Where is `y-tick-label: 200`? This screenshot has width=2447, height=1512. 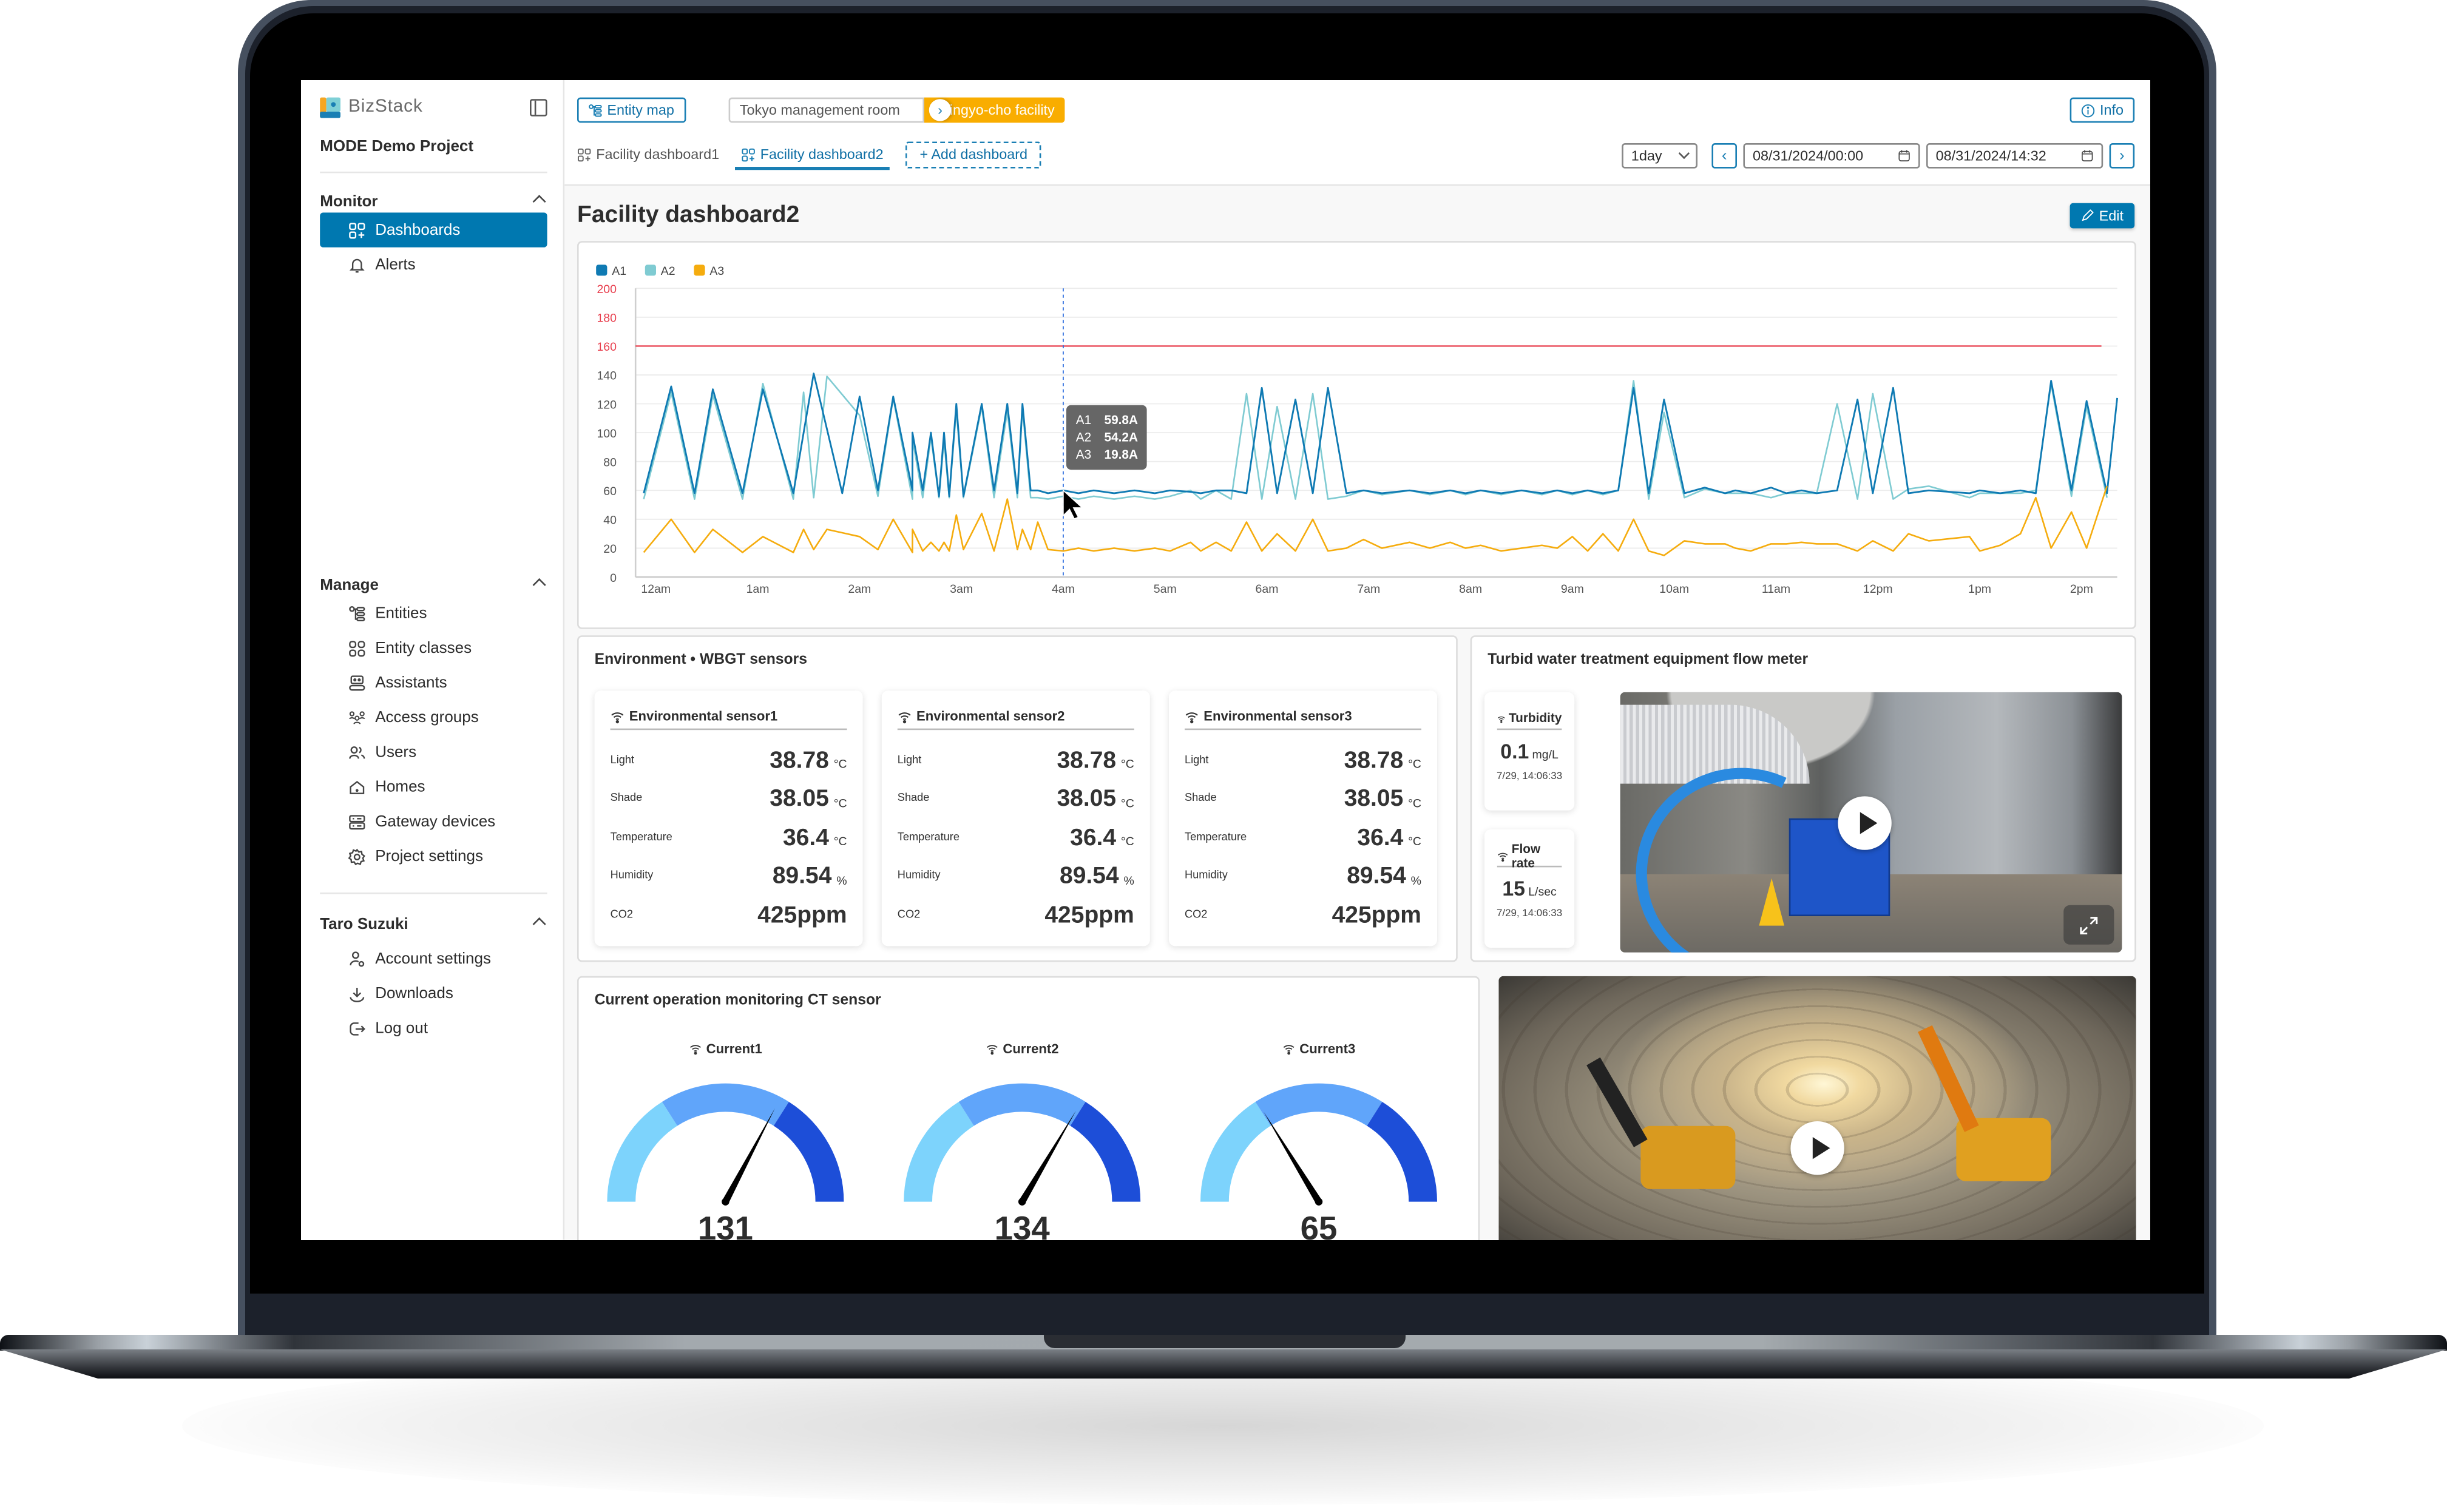 y-tick-label: 200 is located at coordinates (607, 290).